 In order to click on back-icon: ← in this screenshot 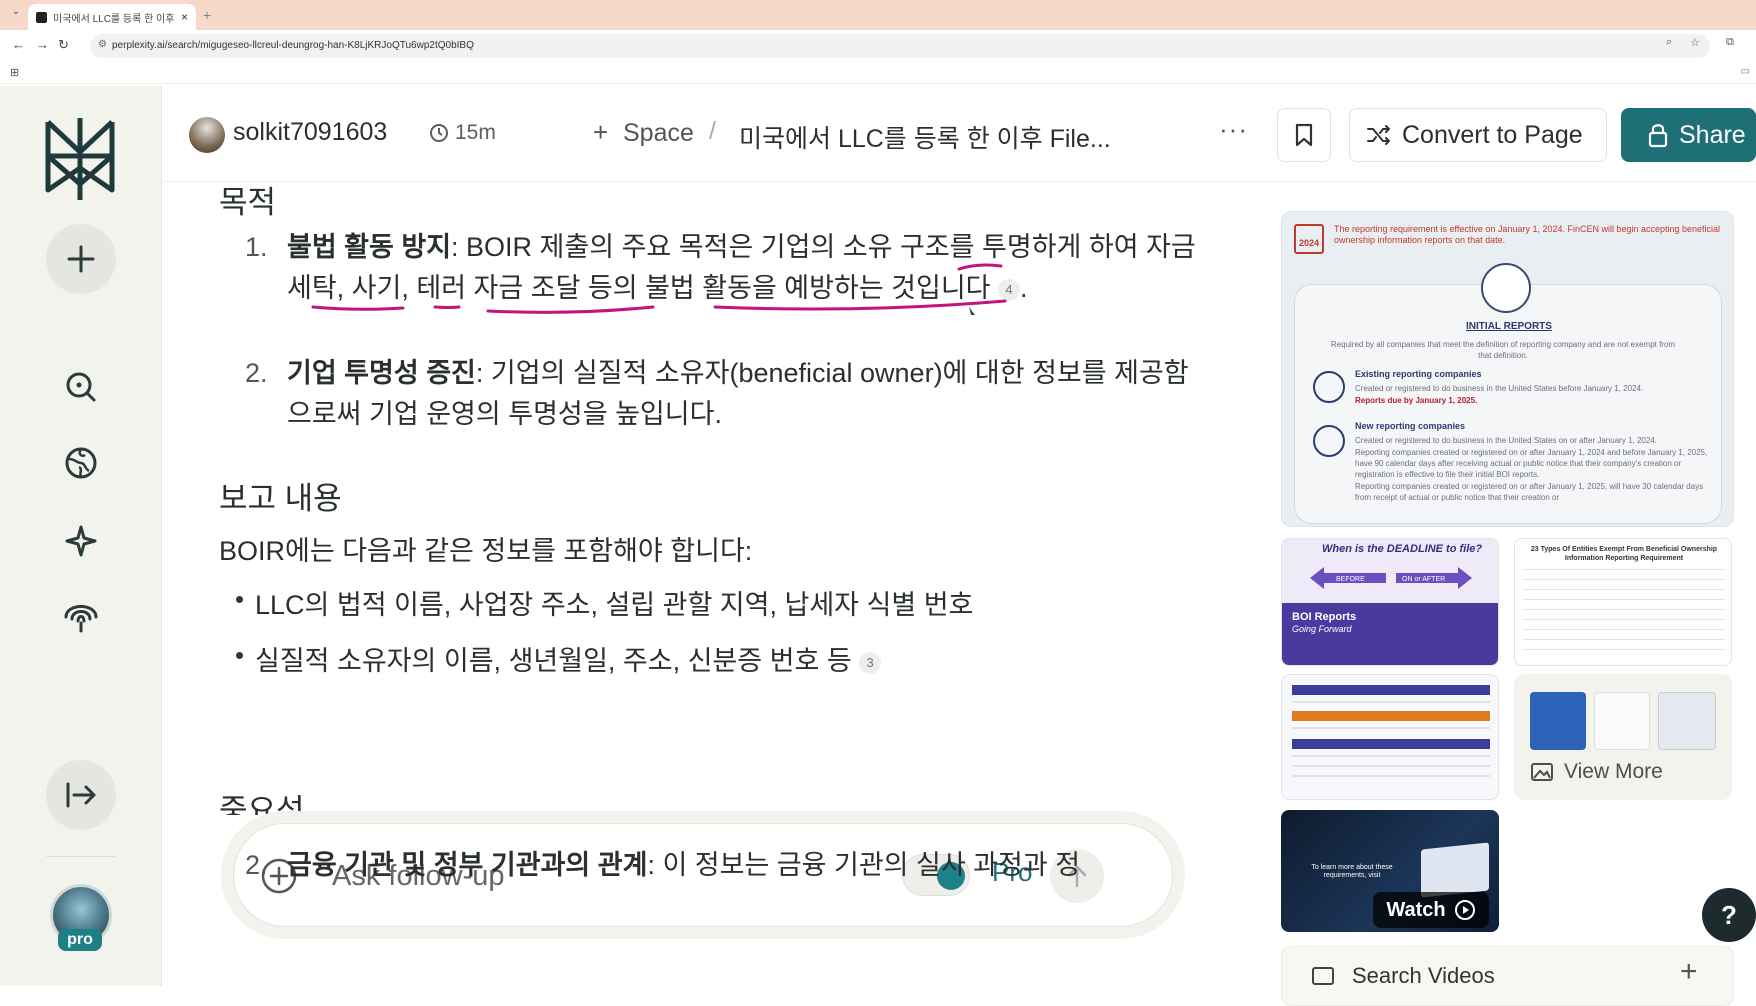, I will do `click(18, 44)`.